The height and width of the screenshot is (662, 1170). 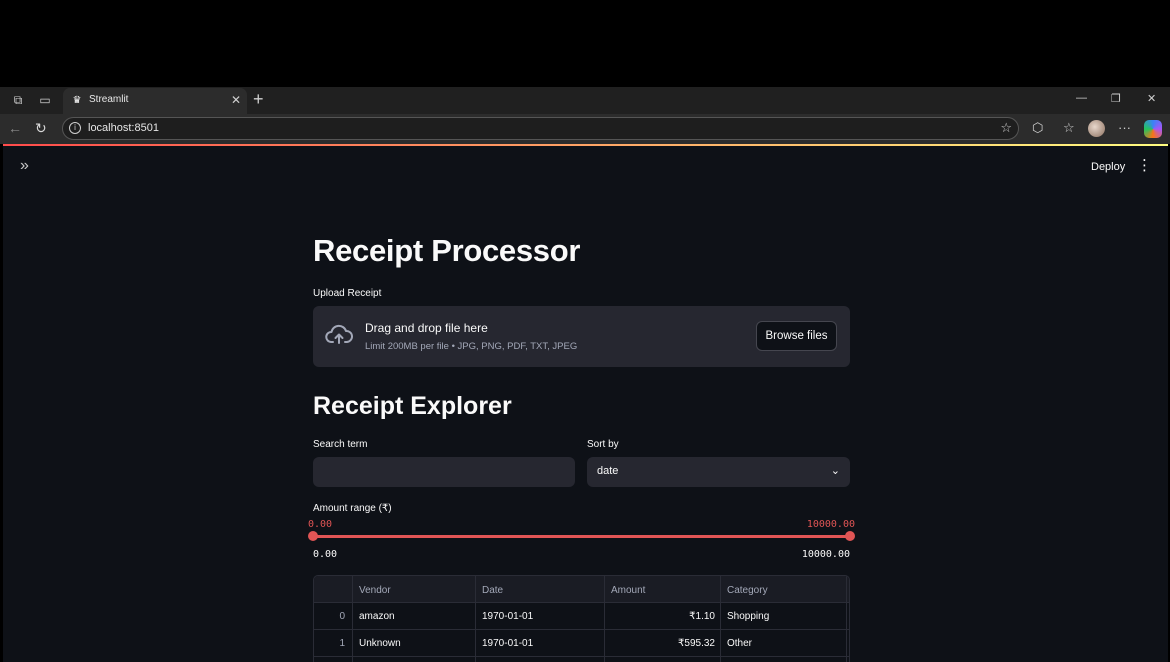 I want to click on page-title: Receipt Processor, so click(x=447, y=250).